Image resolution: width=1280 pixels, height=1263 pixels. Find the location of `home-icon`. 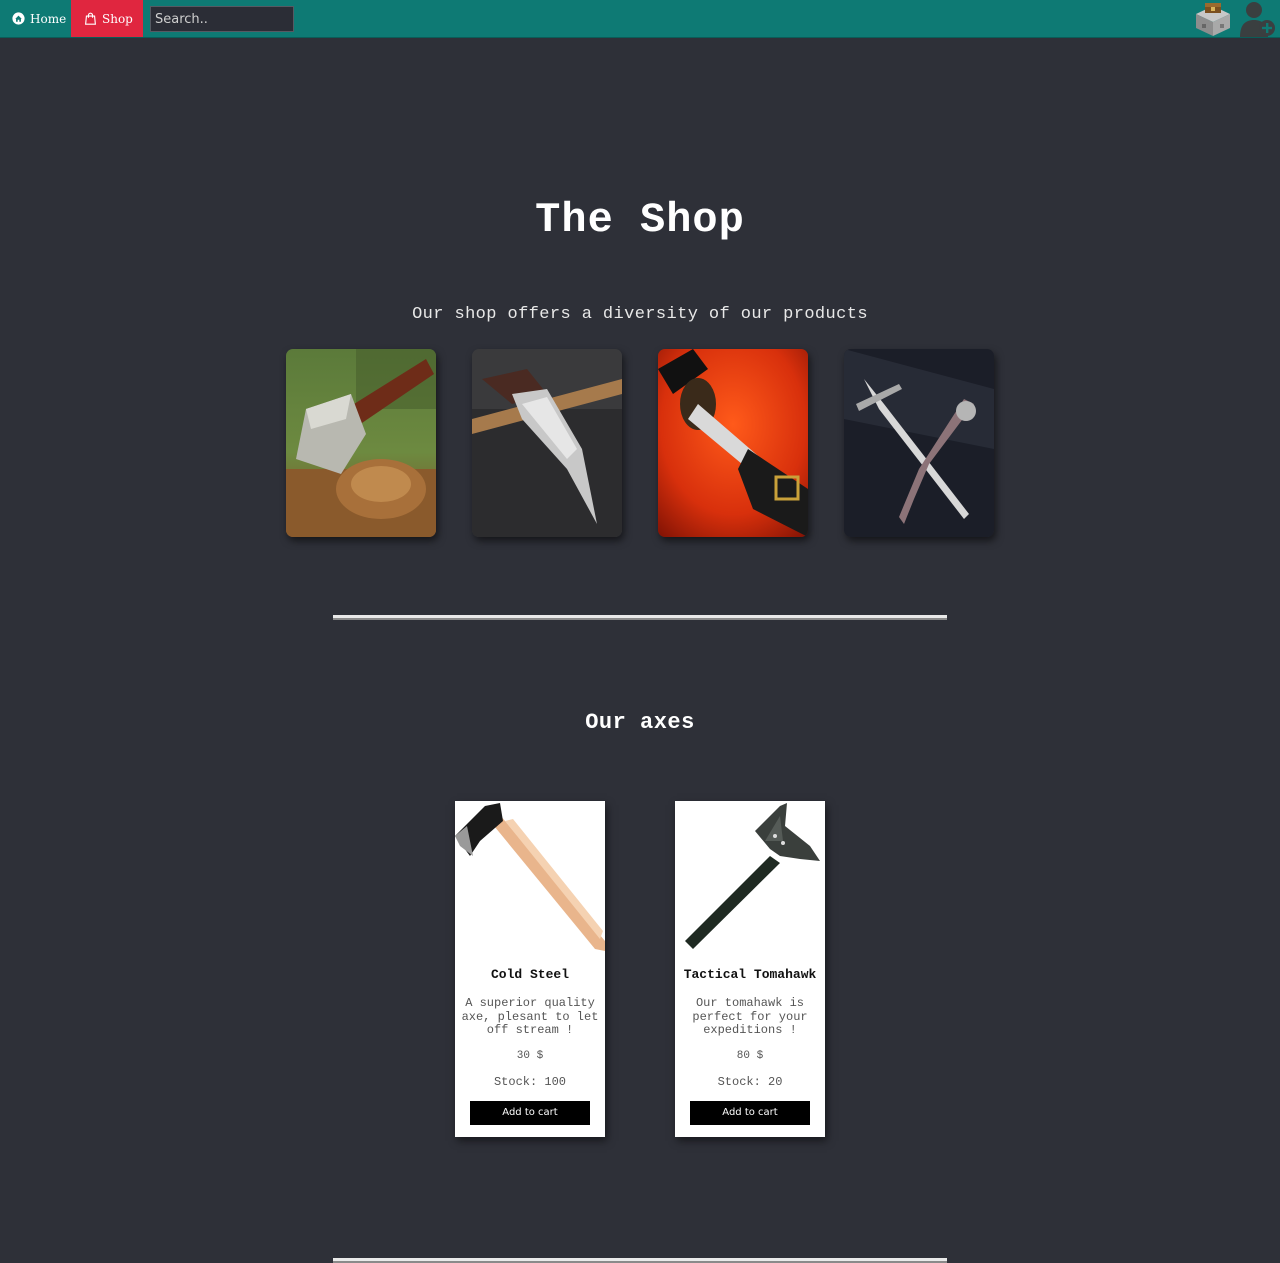

home-icon is located at coordinates (18, 18).